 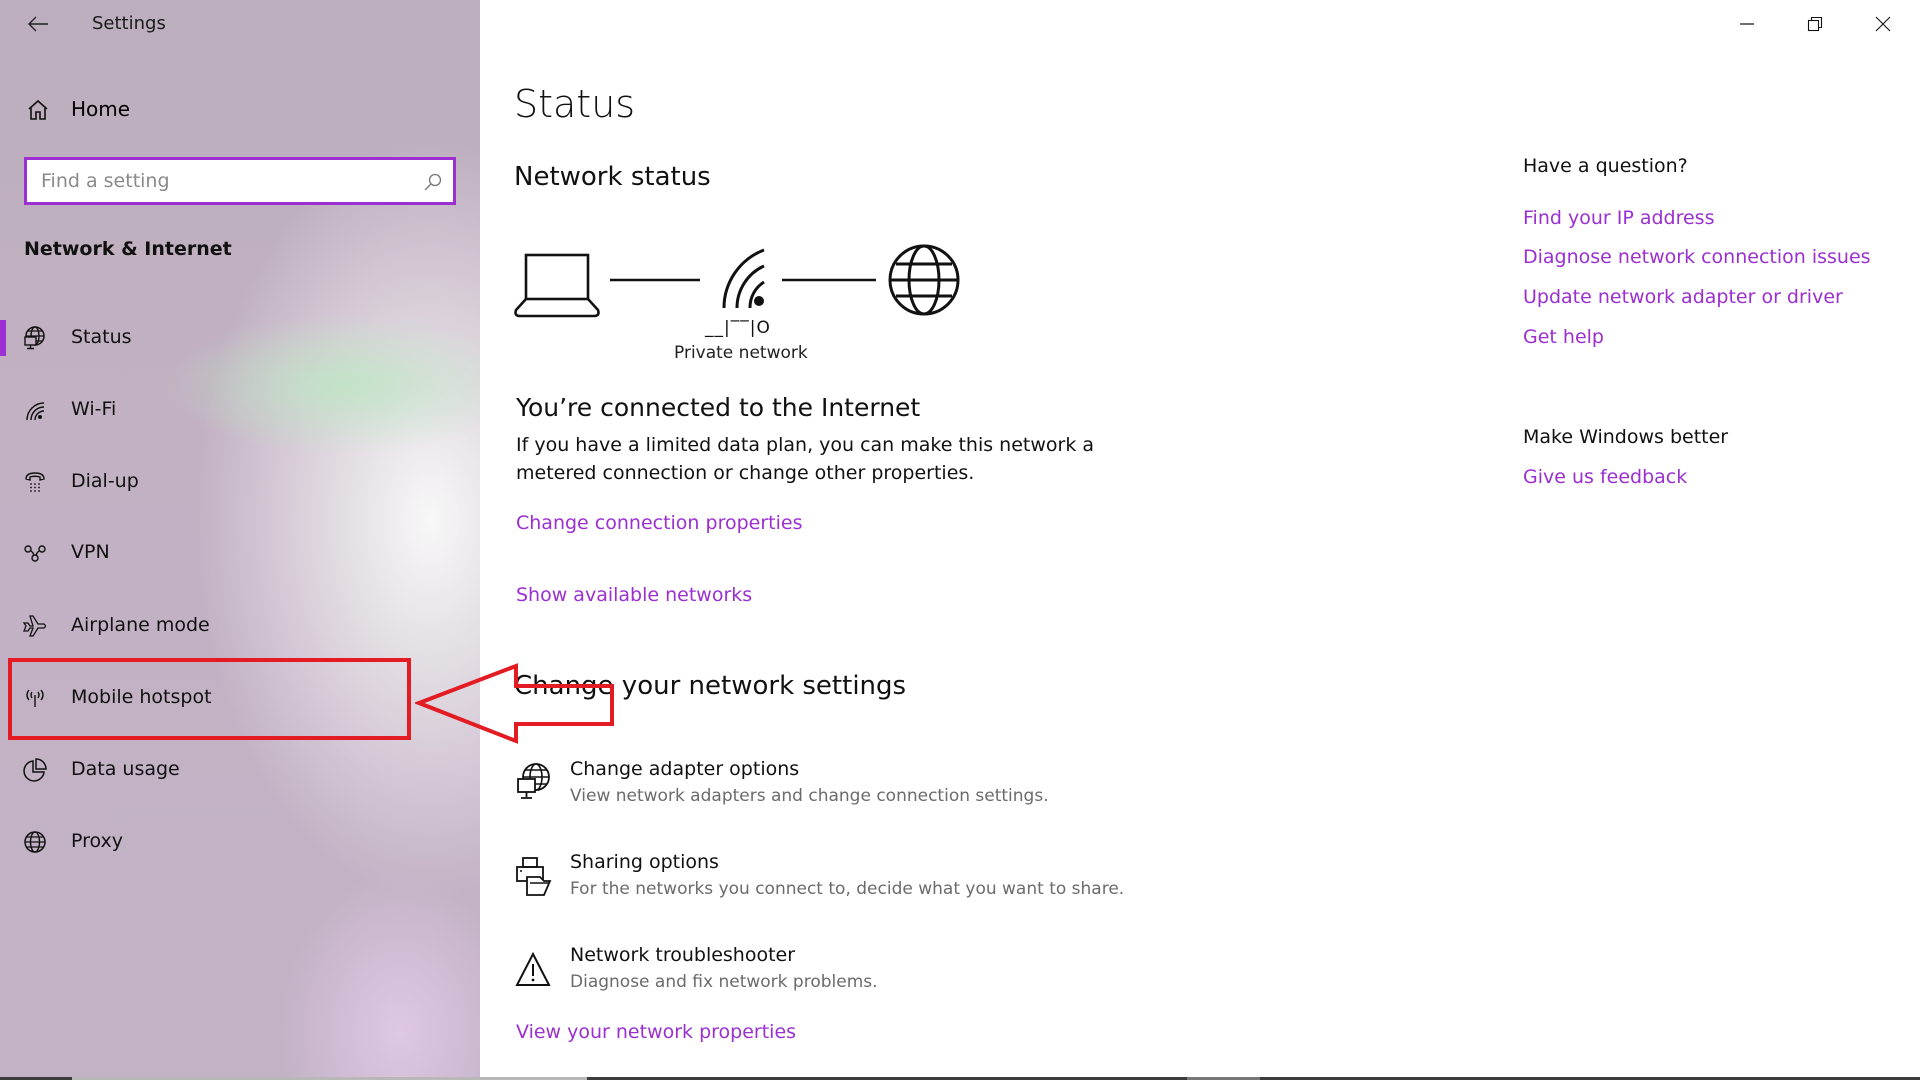 I want to click on sidebar-item-data-usage: Data usage, so click(x=240, y=770).